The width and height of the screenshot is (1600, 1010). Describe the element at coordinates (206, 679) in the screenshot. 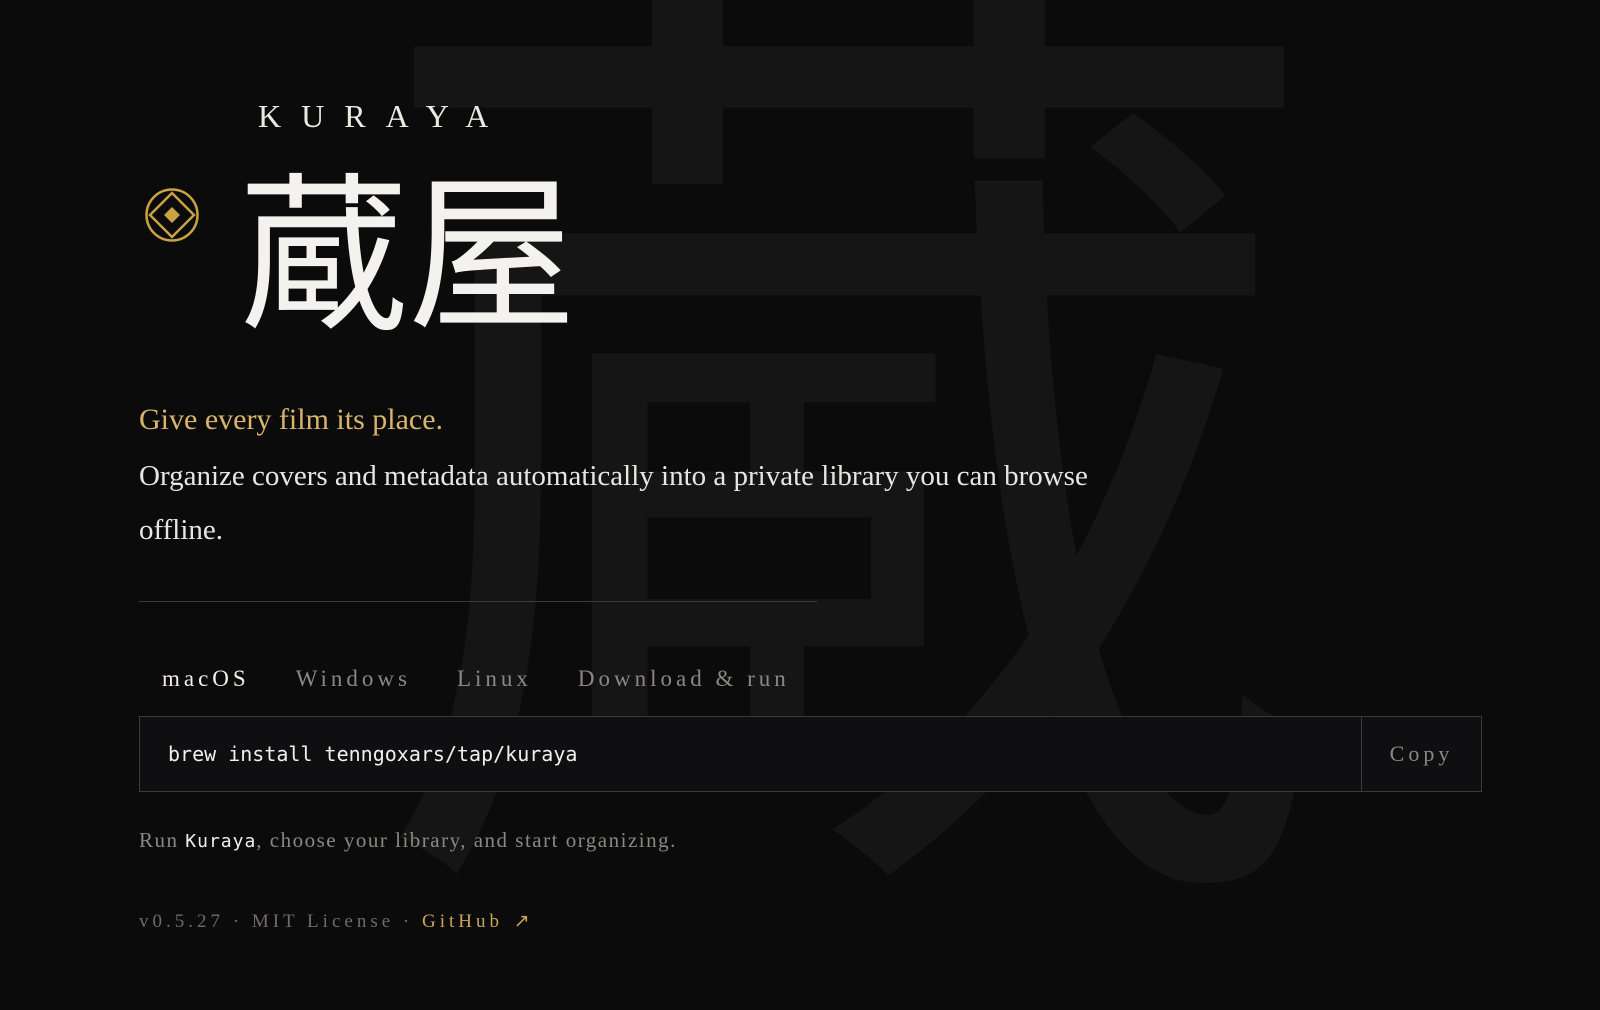

I see `tab-macos: macOS` at that location.